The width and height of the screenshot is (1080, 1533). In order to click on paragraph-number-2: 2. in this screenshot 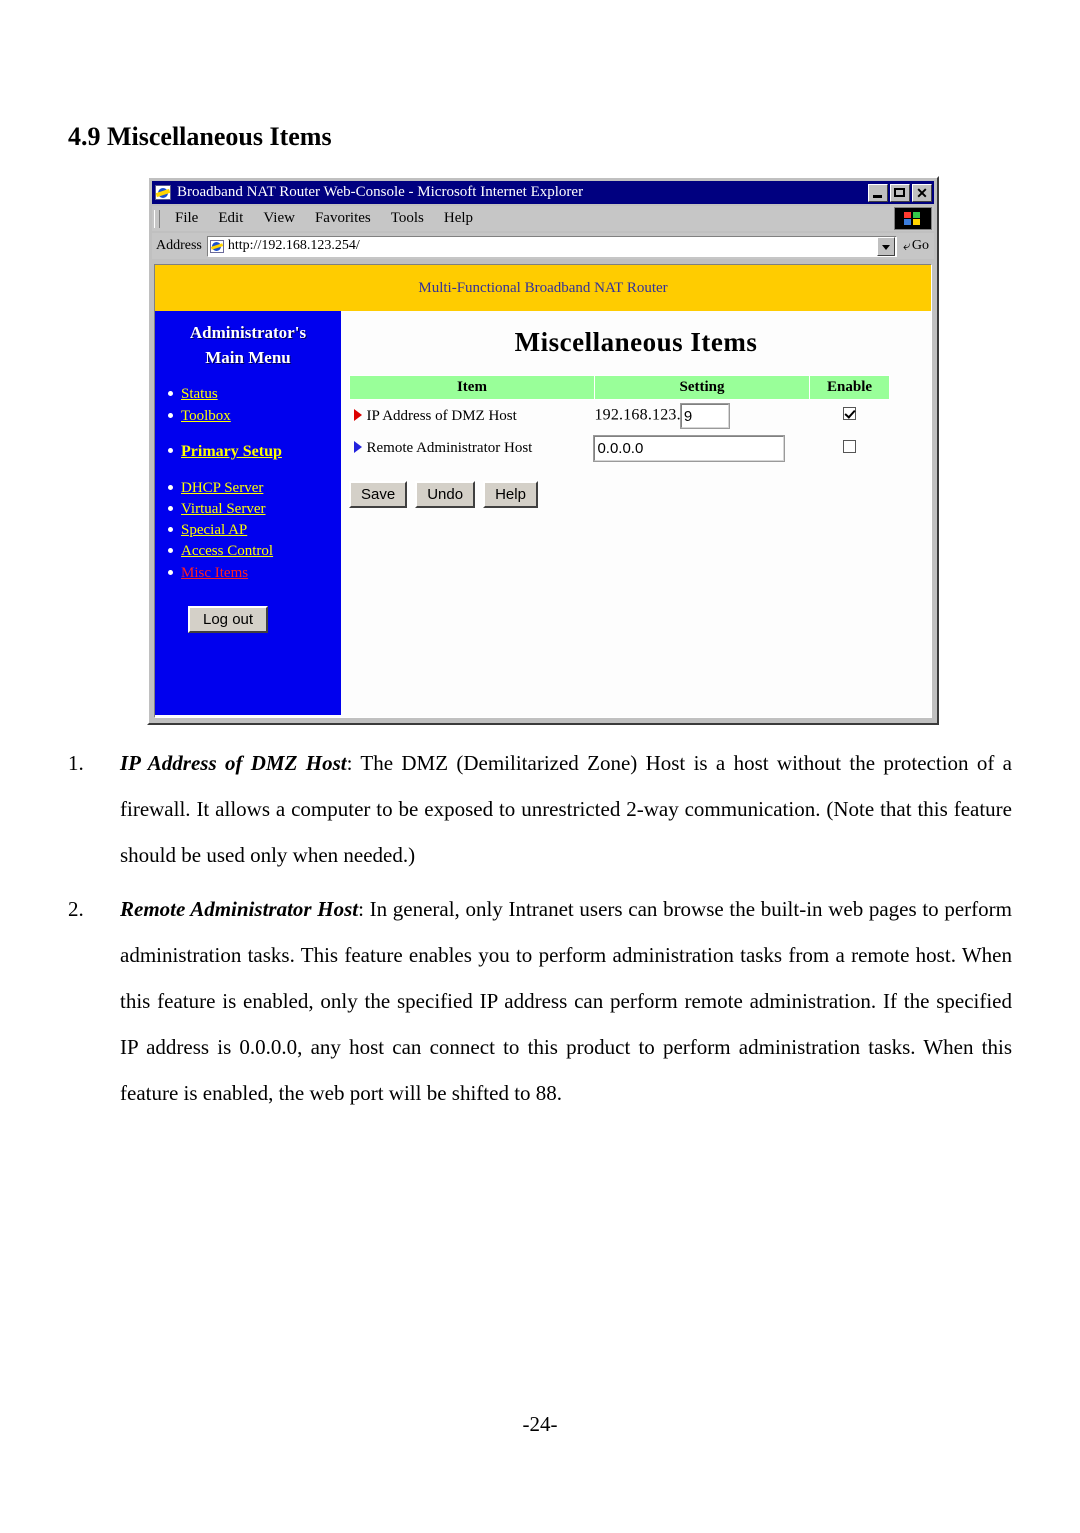, I will do `click(76, 909)`.